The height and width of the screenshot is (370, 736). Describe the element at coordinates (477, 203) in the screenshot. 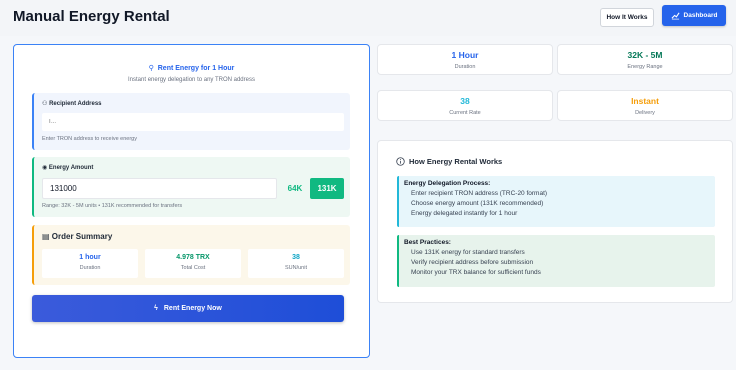

I see `delegation-step: Choose energy amount (131K recommended)` at that location.